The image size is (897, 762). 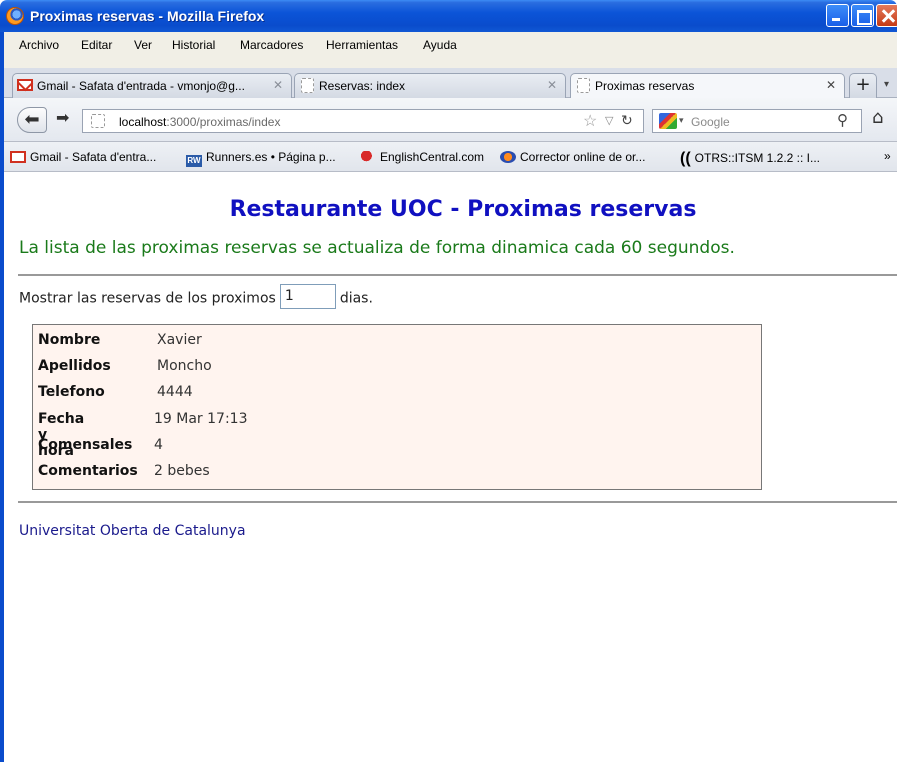 I want to click on bookmark-star-icon: ☆, so click(x=590, y=121).